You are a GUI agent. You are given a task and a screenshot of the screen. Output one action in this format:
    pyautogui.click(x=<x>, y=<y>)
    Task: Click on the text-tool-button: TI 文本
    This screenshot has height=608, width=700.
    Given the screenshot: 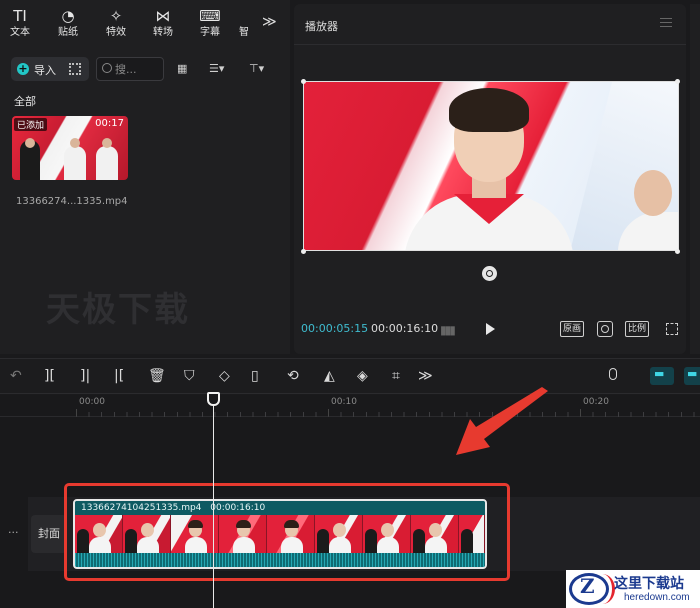 What is the action you would take?
    pyautogui.click(x=20, y=22)
    